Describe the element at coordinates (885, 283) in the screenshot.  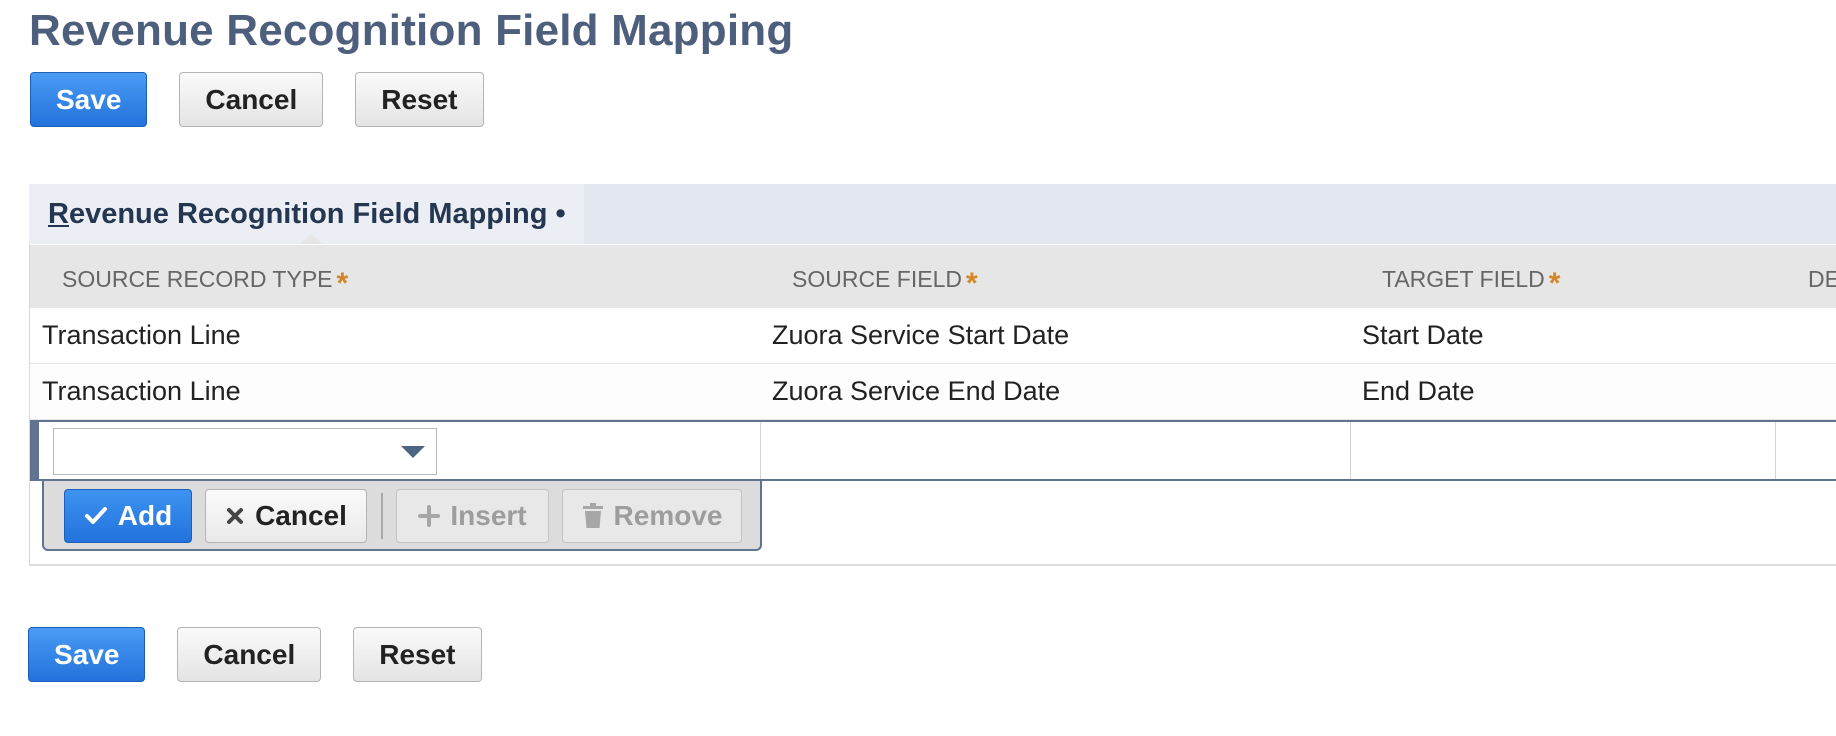
I see `column-header-source-field: Source Field *` at that location.